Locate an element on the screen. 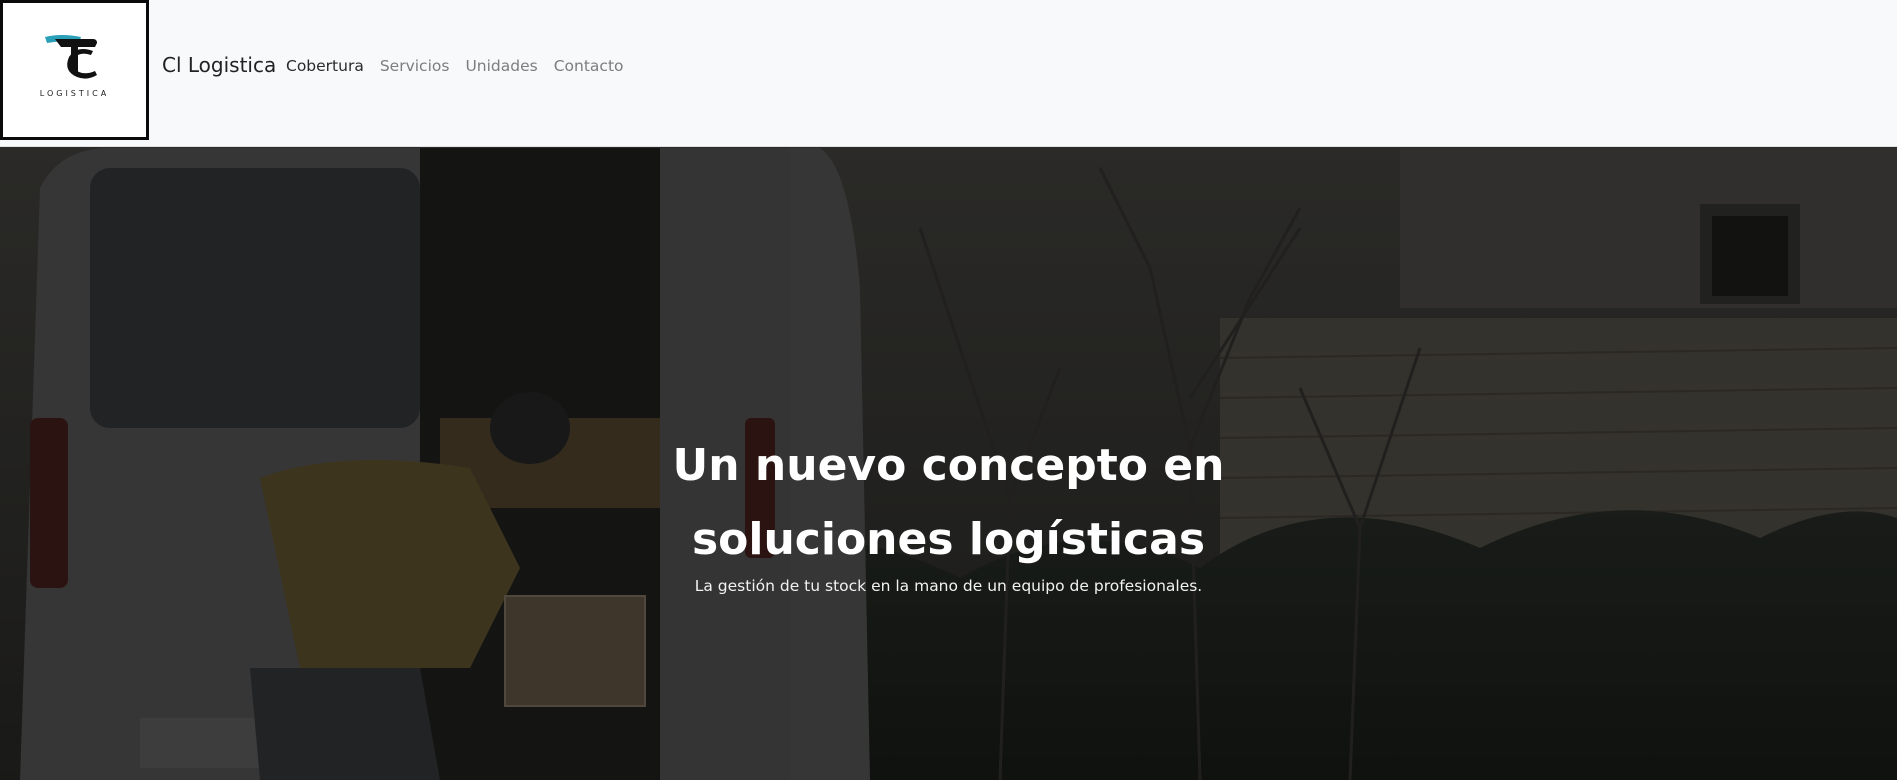 The height and width of the screenshot is (780, 1897). nav-link-servicios: Servicios is located at coordinates (415, 66).